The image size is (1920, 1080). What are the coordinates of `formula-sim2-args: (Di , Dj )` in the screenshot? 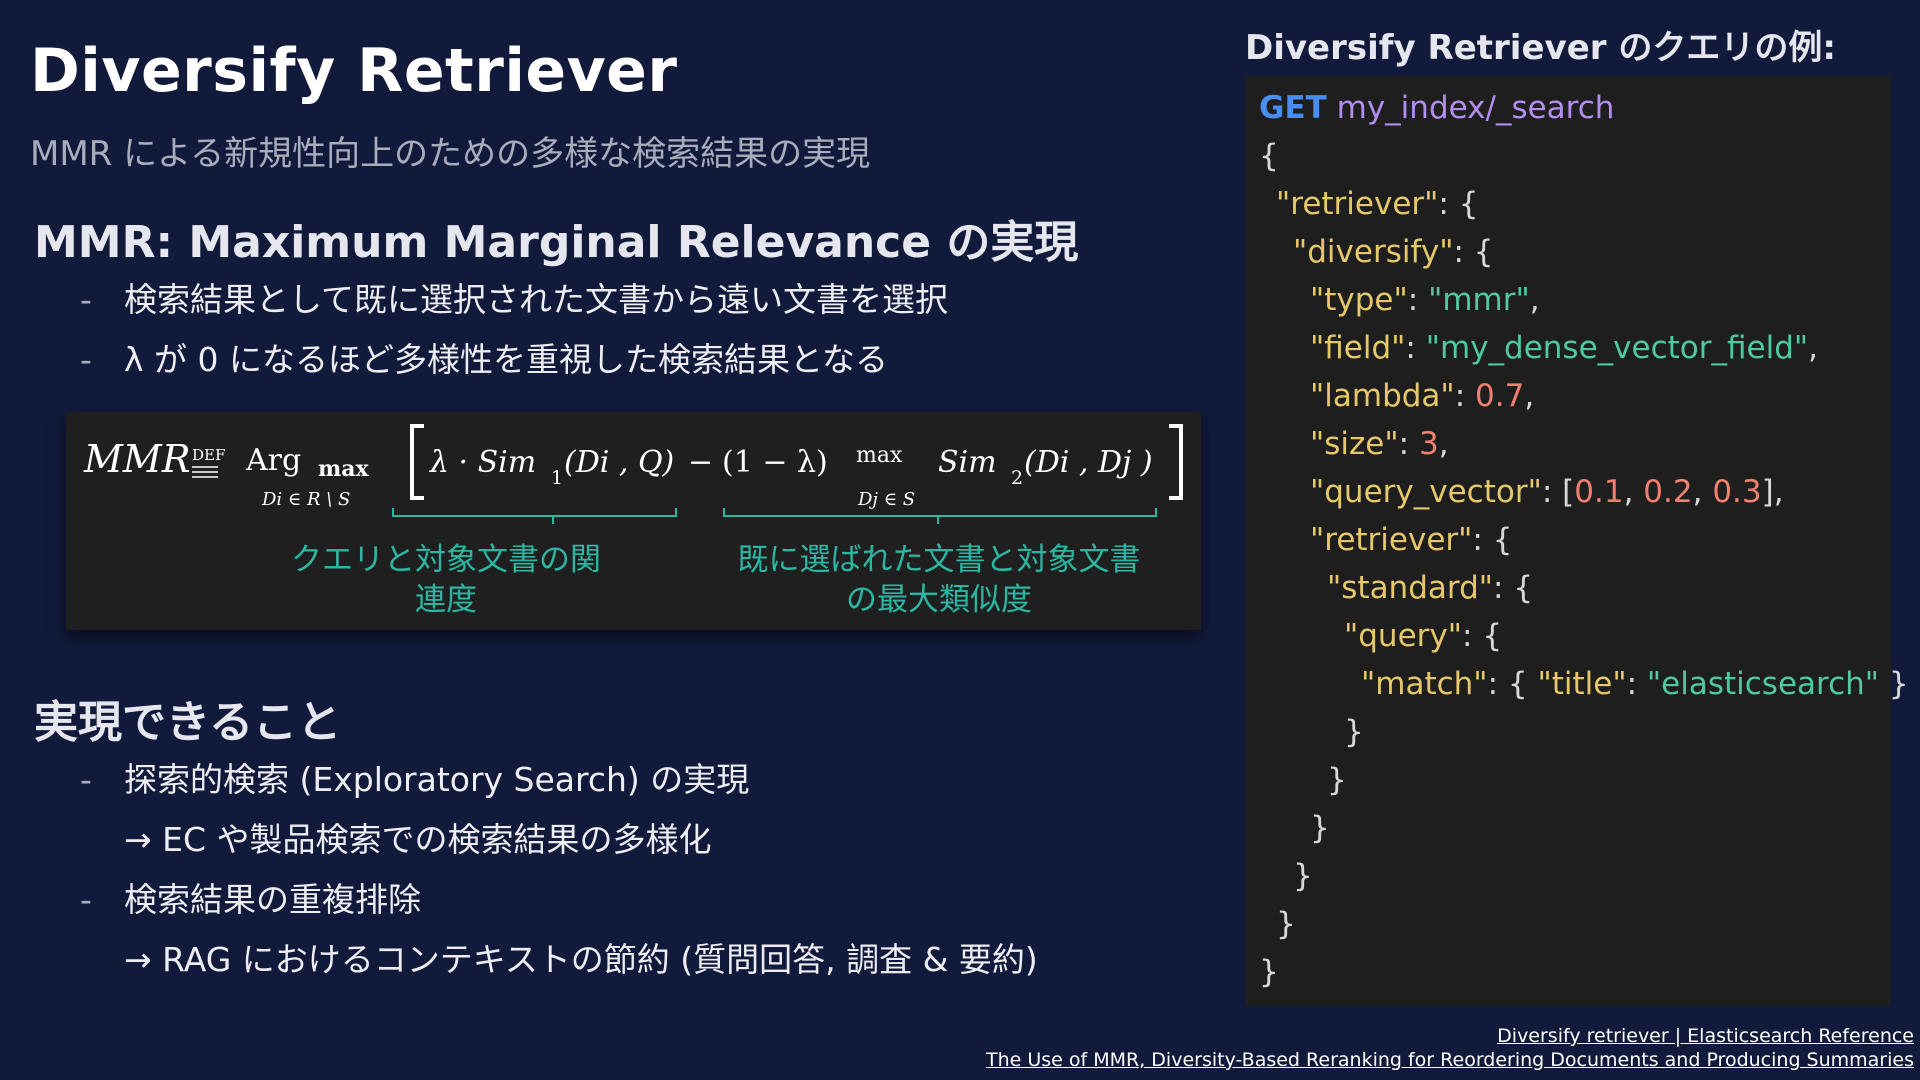 It's located at (1088, 462).